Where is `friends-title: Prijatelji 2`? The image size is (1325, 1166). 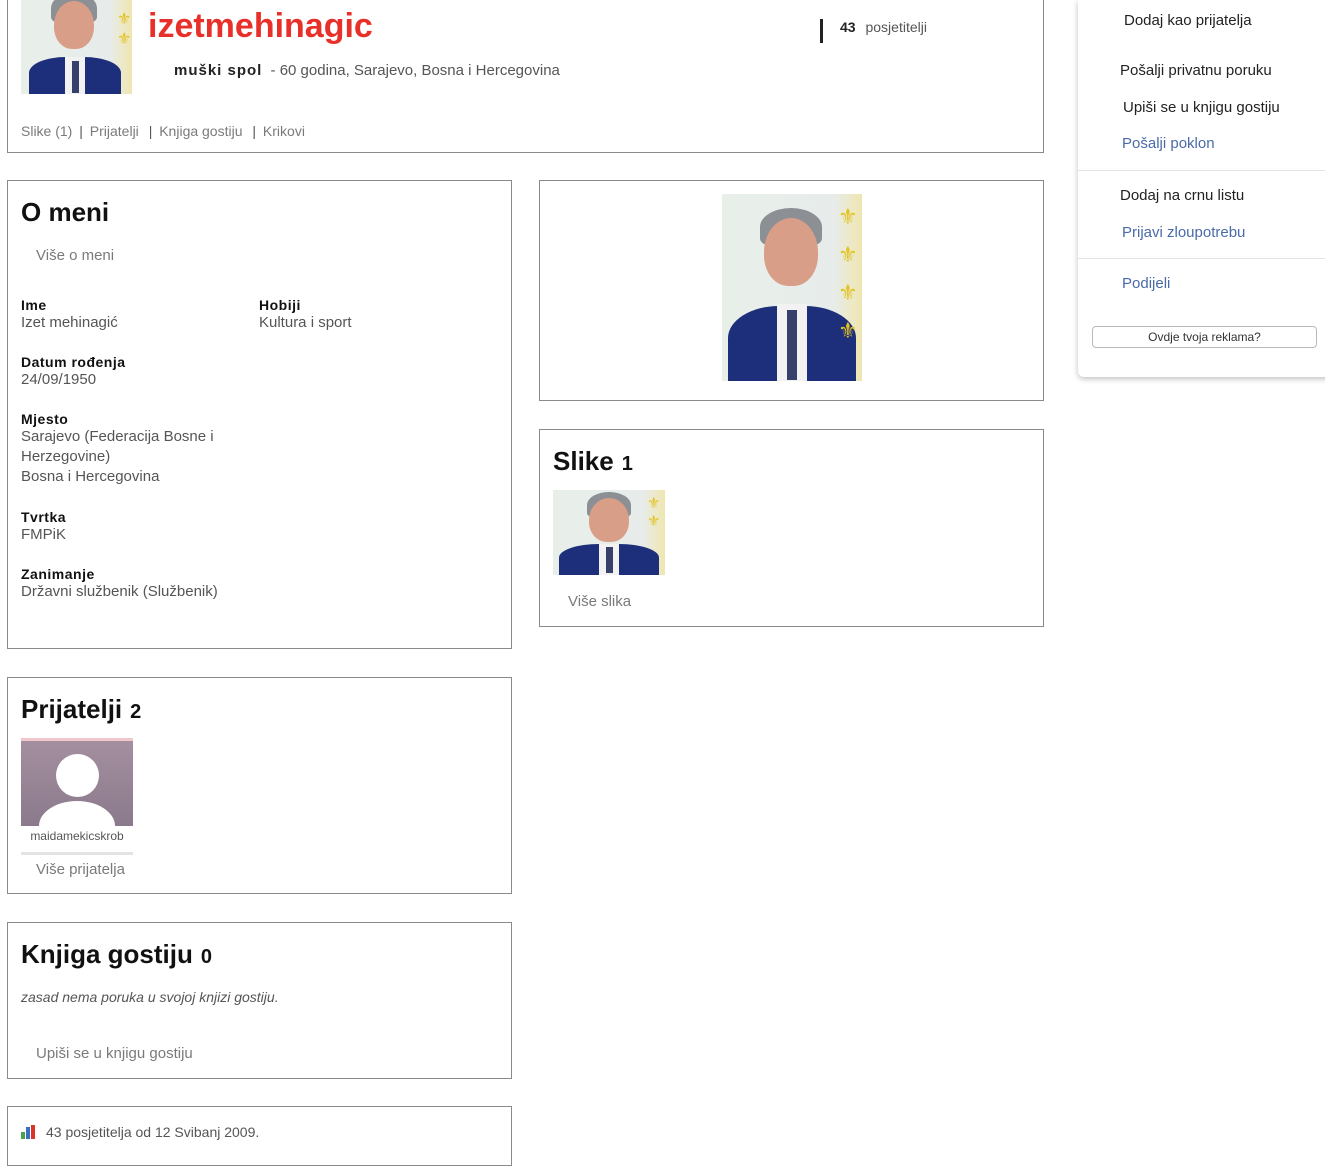
friends-title: Prijatelji 2 is located at coordinates (81, 709).